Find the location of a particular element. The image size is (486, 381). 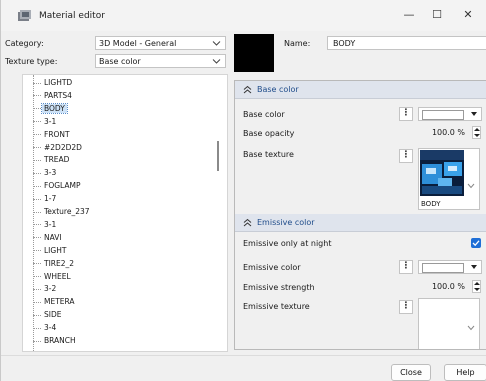

name-input: BODY is located at coordinates (406, 43).